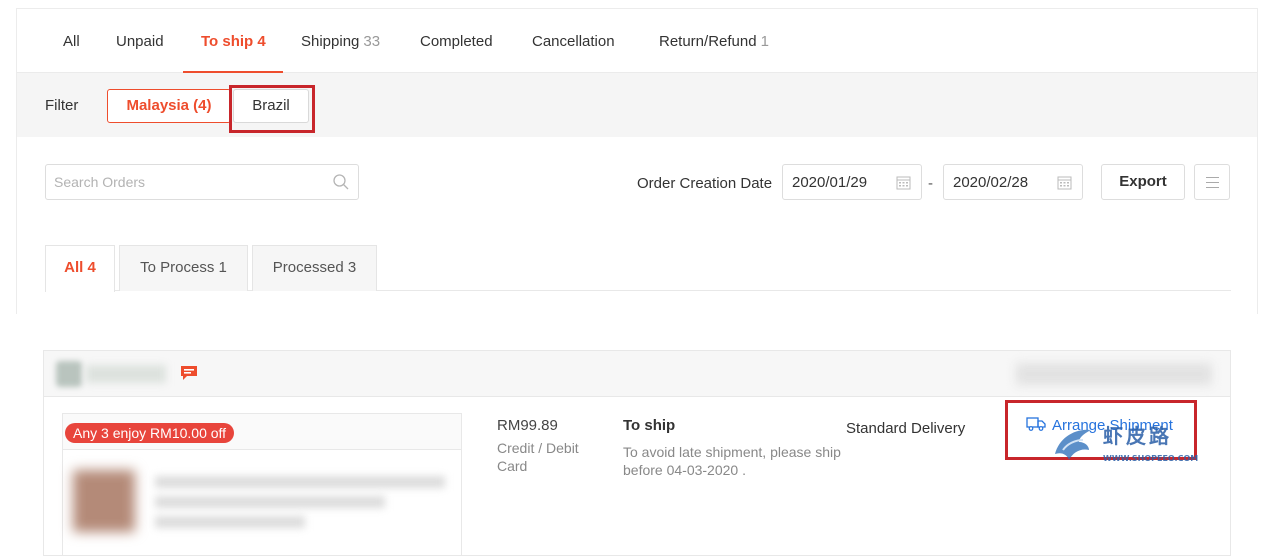  What do you see at coordinates (638, 268) in the screenshot?
I see `sub-tab-bar: All 4 To Process 1 Processed 3` at bounding box center [638, 268].